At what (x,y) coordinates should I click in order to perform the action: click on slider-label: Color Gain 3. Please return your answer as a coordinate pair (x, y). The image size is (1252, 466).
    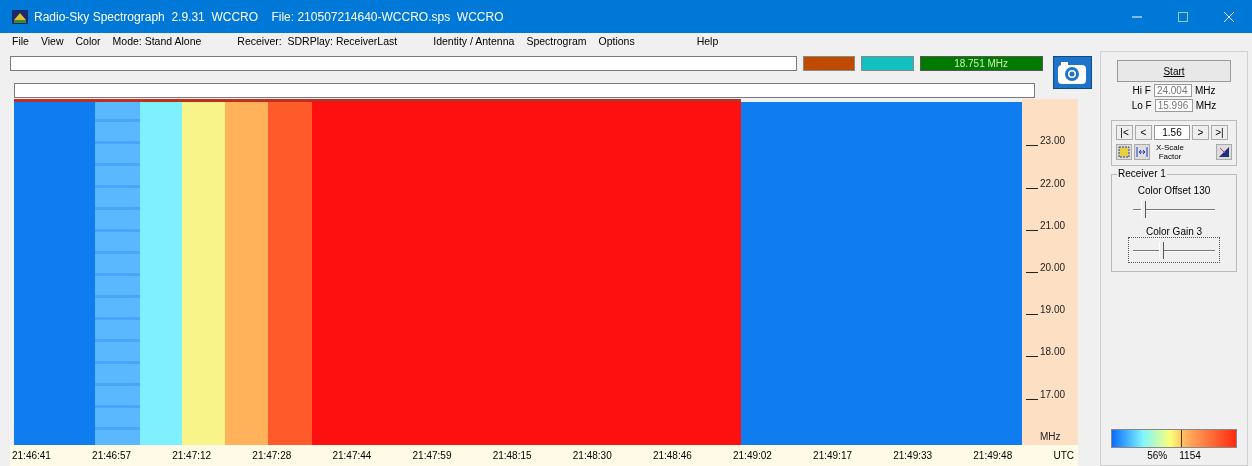
    Looking at the image, I should click on (1174, 231).